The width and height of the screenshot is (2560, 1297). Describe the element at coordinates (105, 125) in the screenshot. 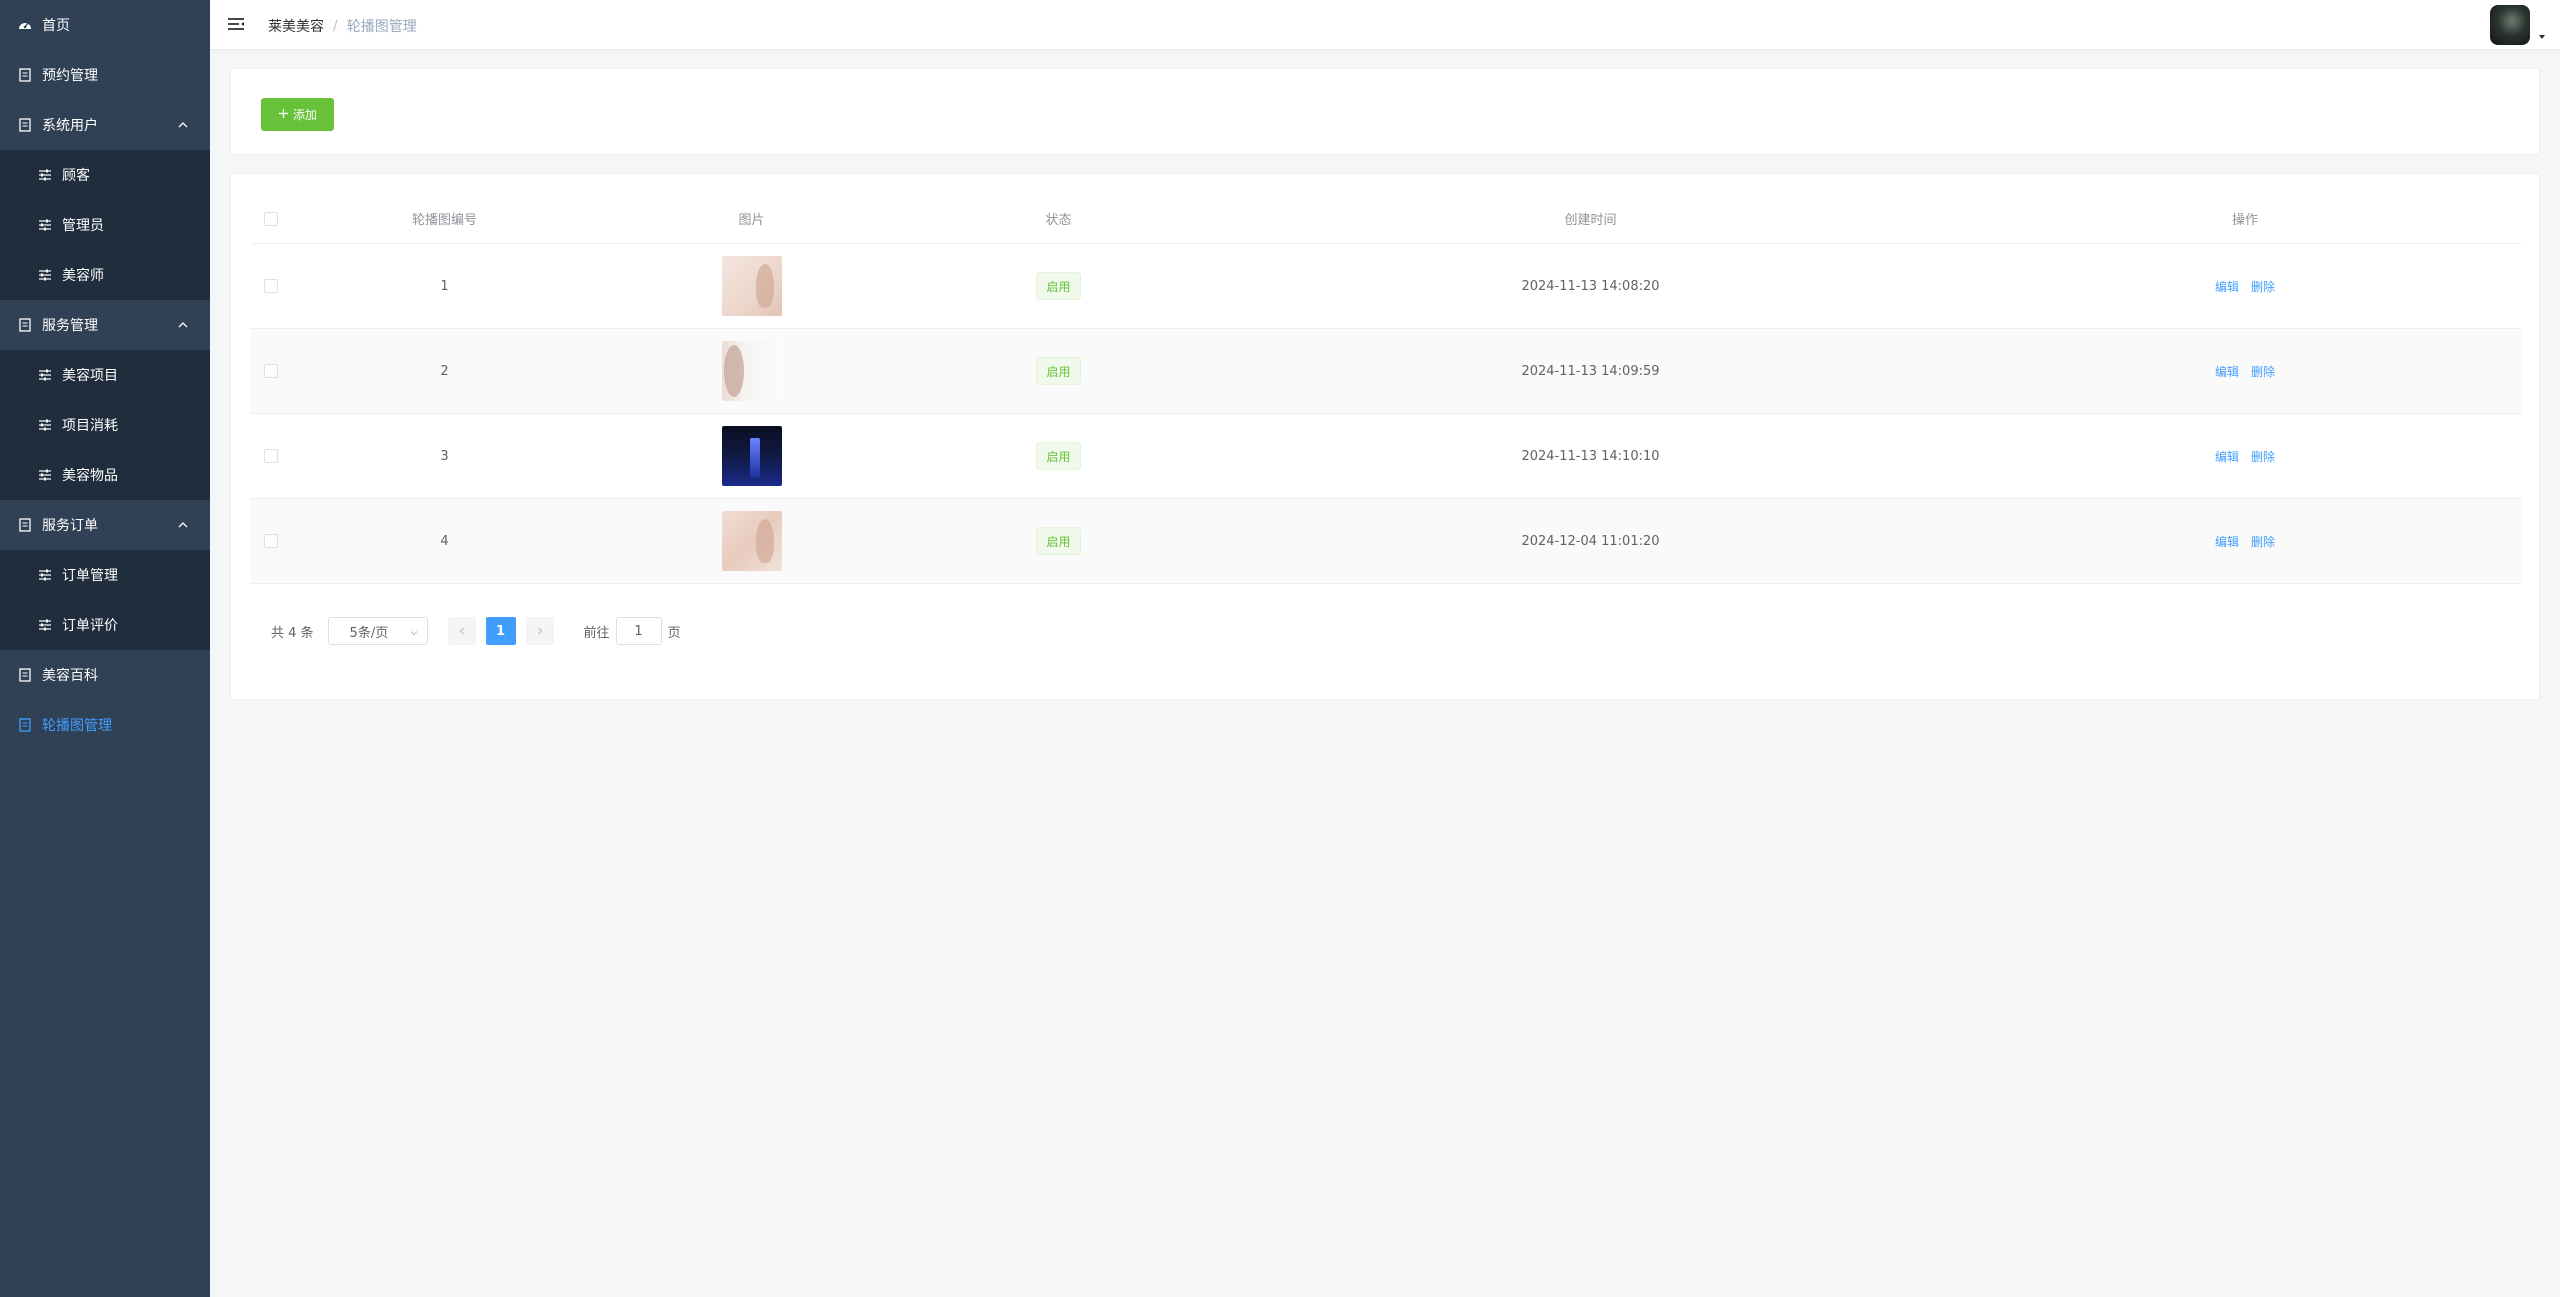

I see `sidebar-item-system-users: 系统用户` at that location.